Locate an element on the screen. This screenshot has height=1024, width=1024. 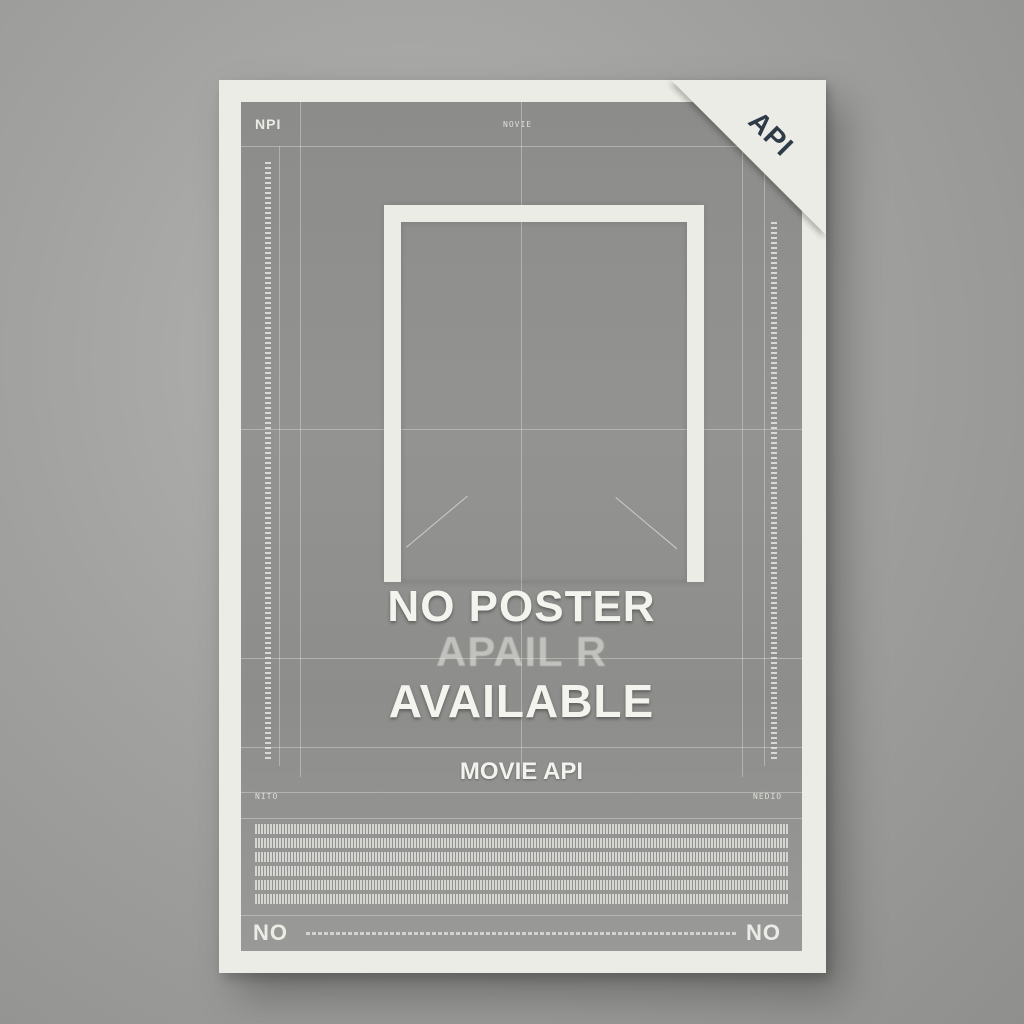
ghost-text: APAIL R is located at coordinates (521, 651).